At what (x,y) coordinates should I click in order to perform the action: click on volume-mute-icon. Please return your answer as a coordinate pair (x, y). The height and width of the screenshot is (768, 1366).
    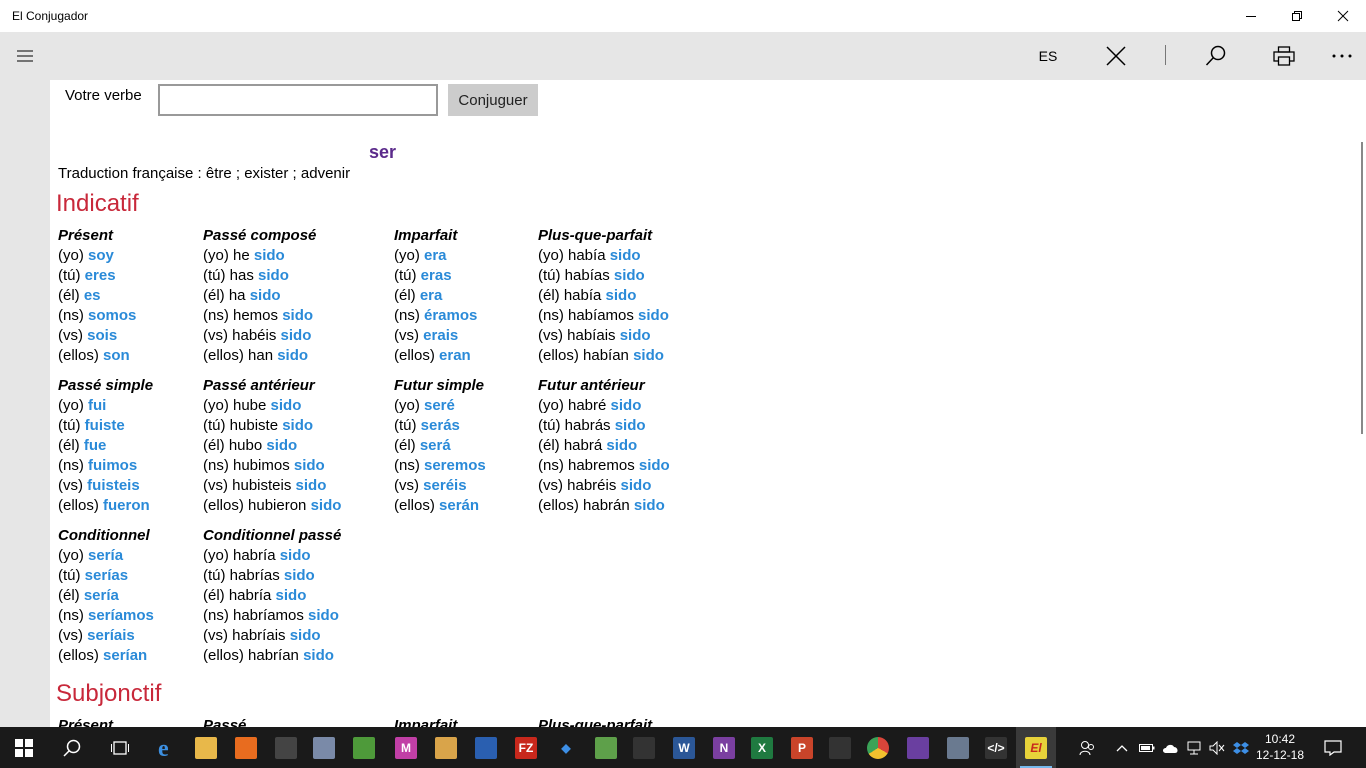
    Looking at the image, I should click on (1217, 747).